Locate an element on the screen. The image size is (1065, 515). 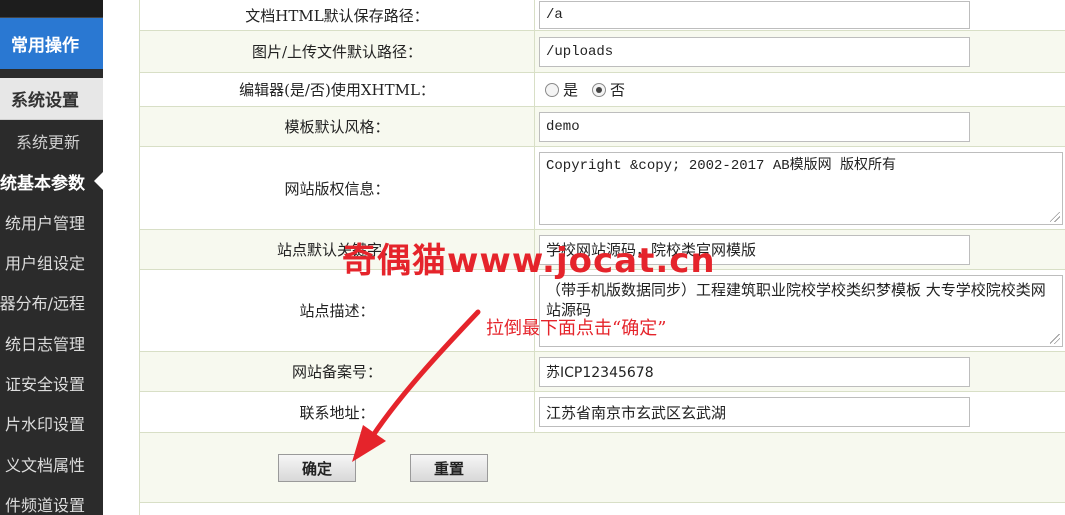
sidebar-item-label: 统基本参数 is located at coordinates (42, 183).